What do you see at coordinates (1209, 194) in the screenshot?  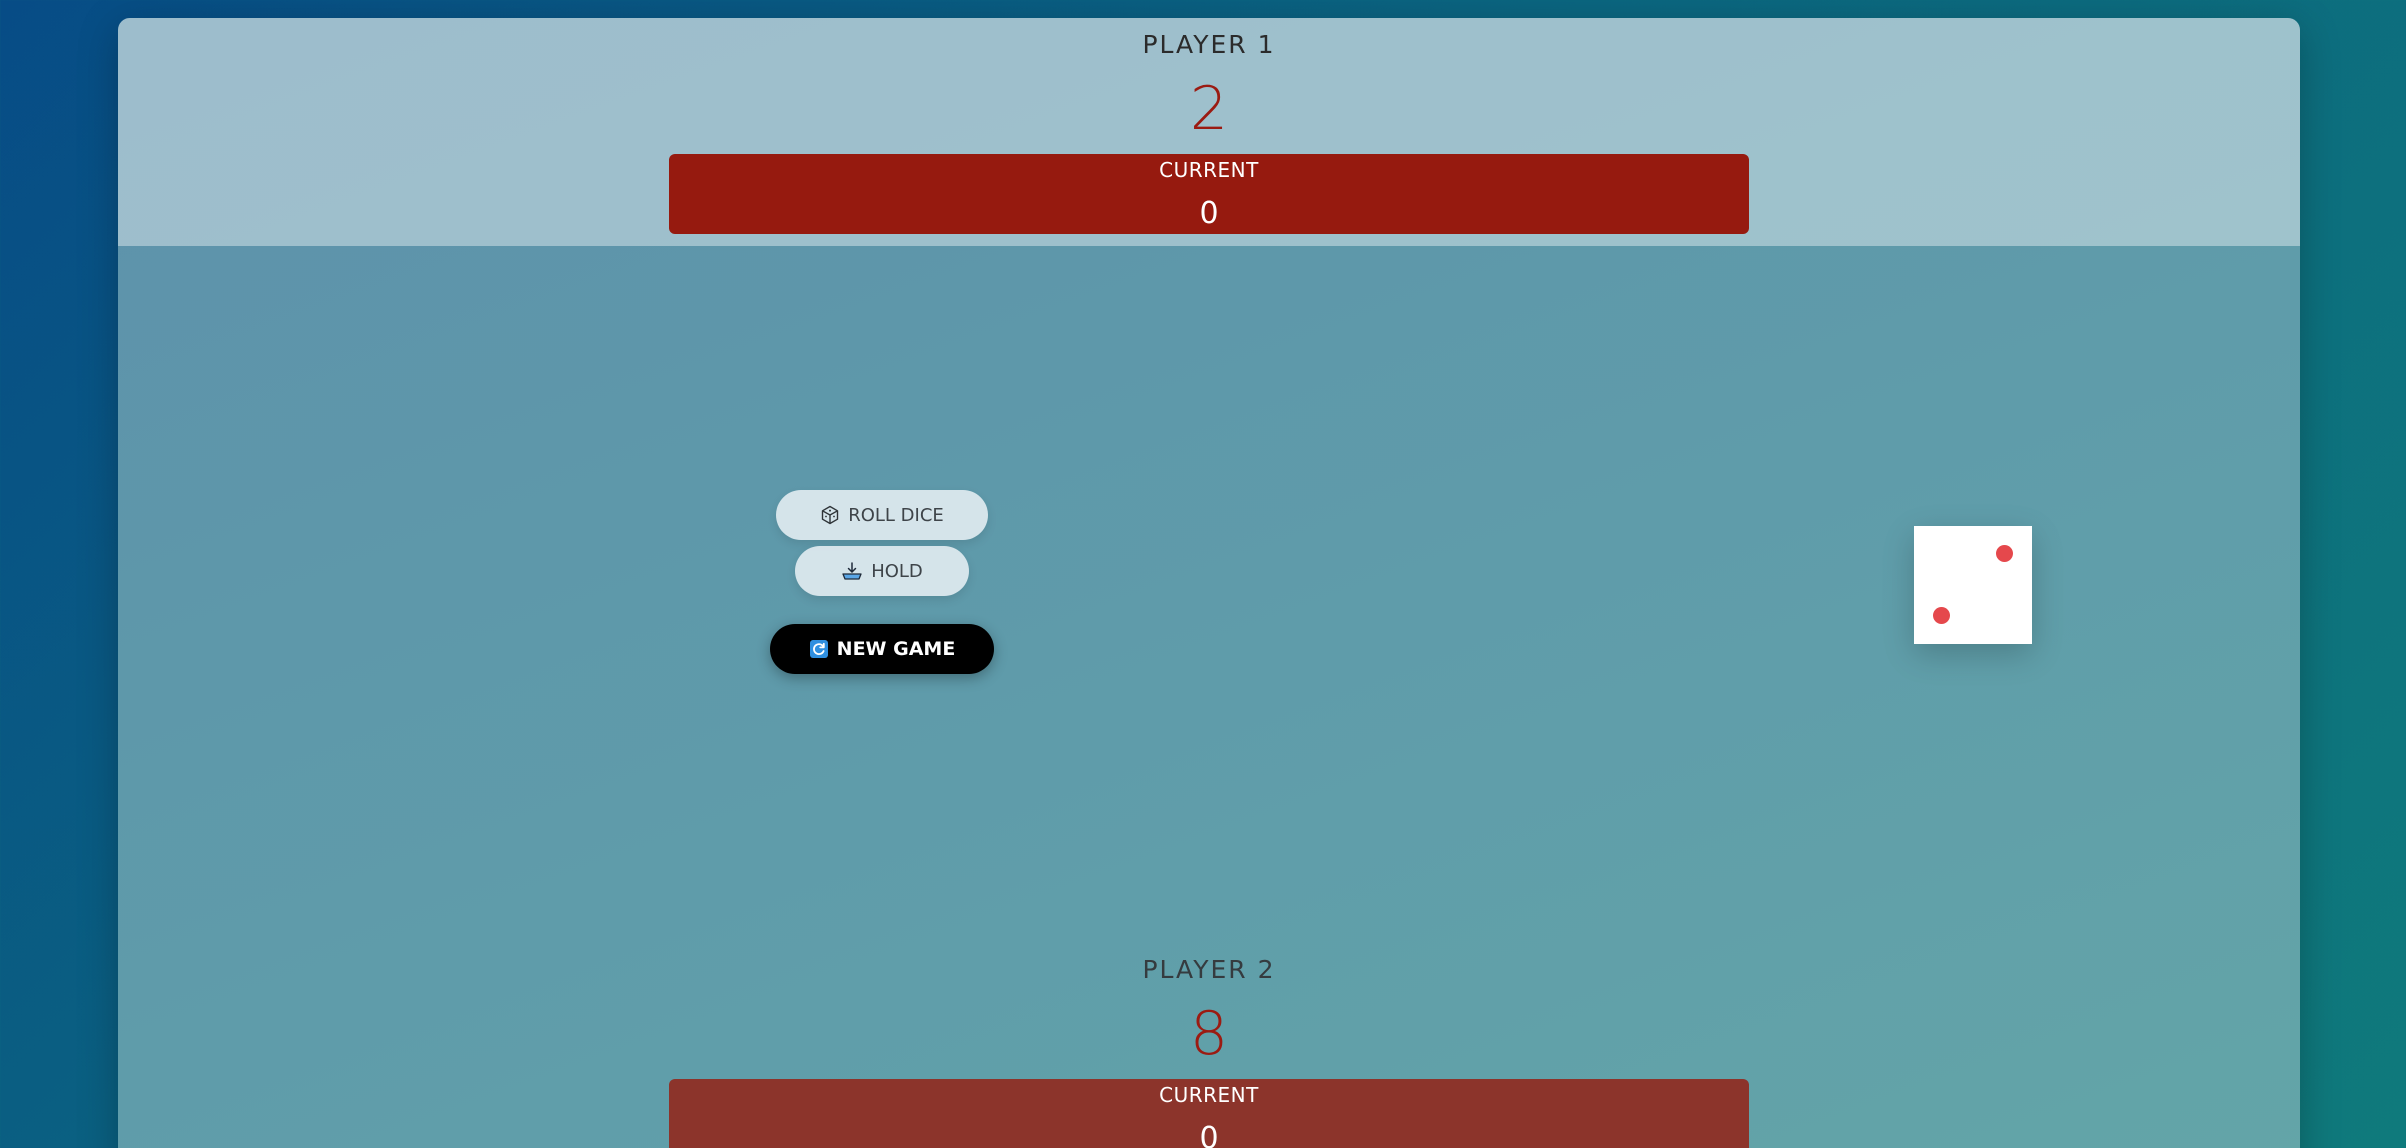 I see `player-1-current-box: CURRENT 0` at bounding box center [1209, 194].